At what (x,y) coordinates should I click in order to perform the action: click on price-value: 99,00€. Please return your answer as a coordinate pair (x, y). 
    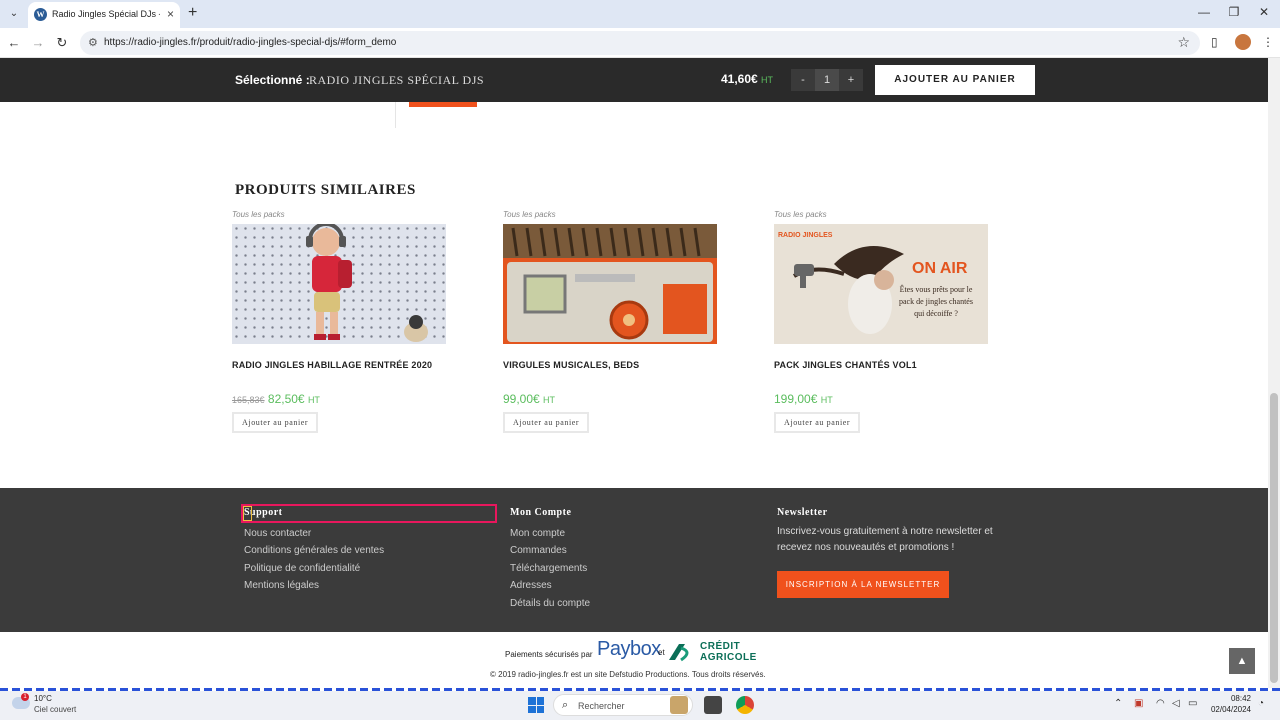
    Looking at the image, I should click on (521, 399).